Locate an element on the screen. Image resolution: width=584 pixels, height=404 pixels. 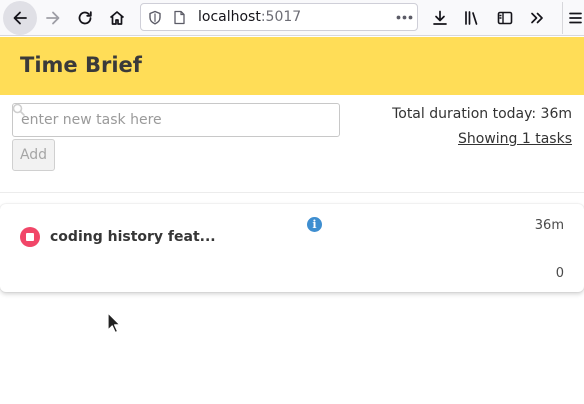
download-icon is located at coordinates (440, 17).